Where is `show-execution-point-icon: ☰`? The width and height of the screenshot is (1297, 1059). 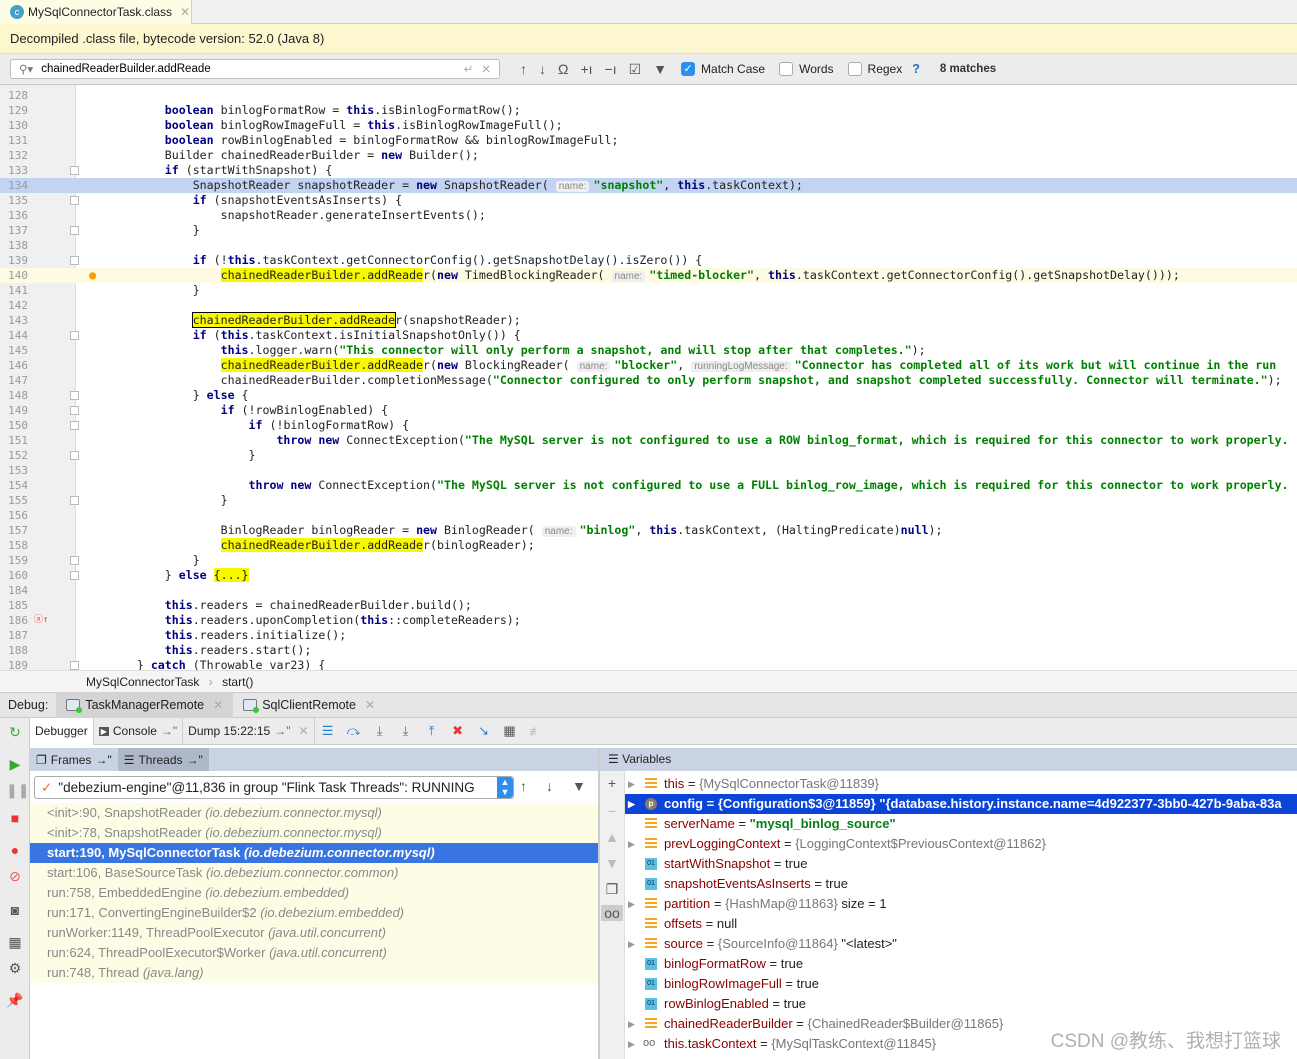 show-execution-point-icon: ☰ is located at coordinates (328, 731).